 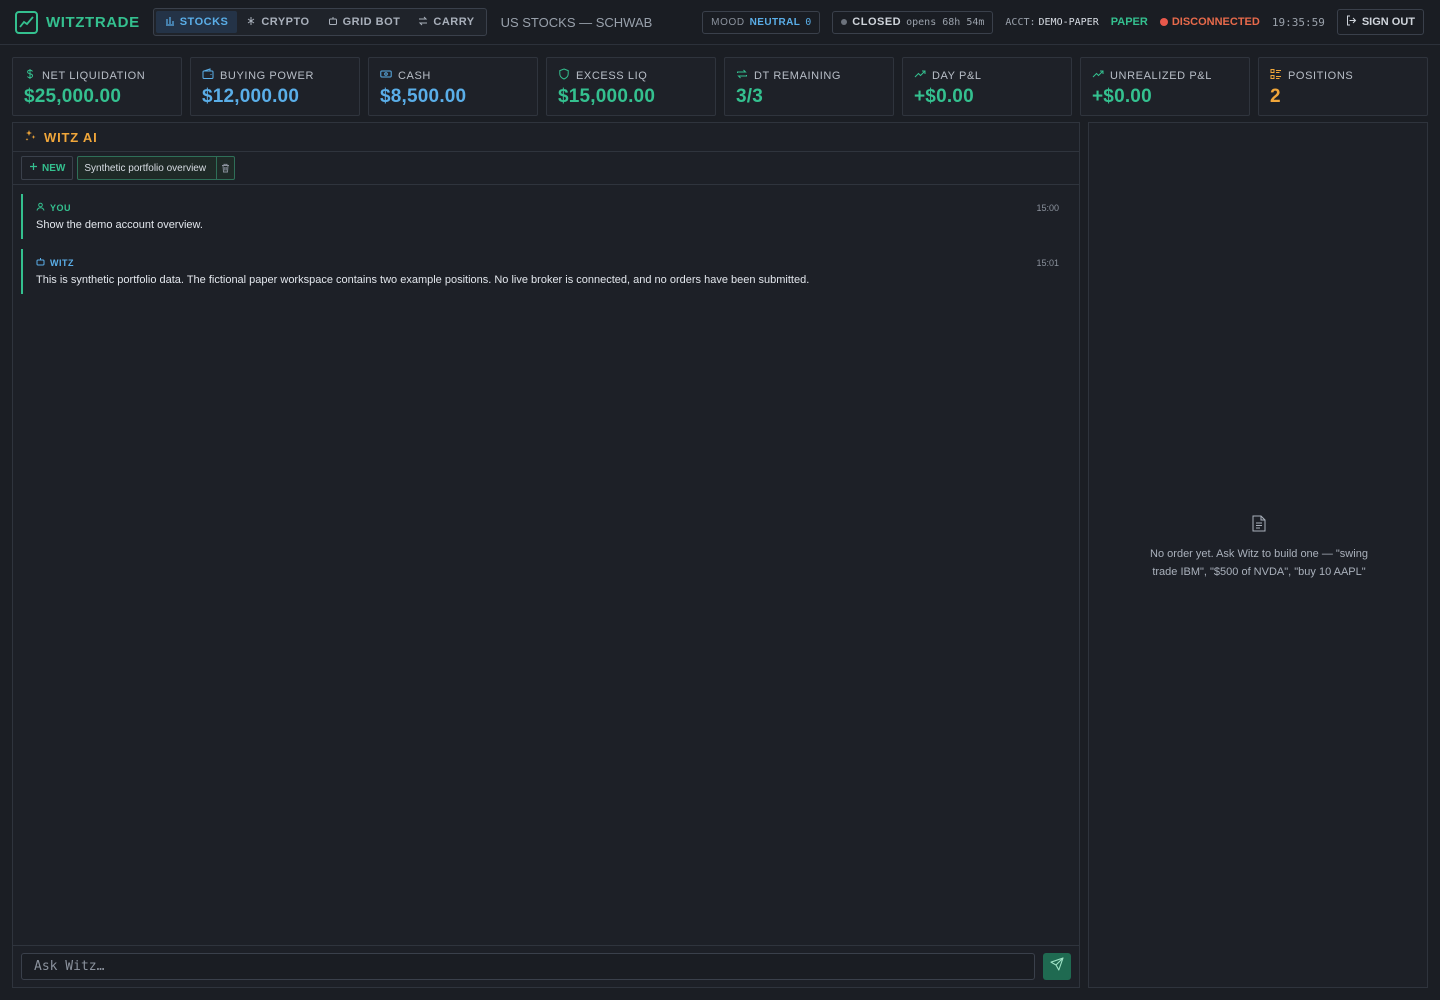 I want to click on trading-mode-badge: PAPER, so click(x=1129, y=22).